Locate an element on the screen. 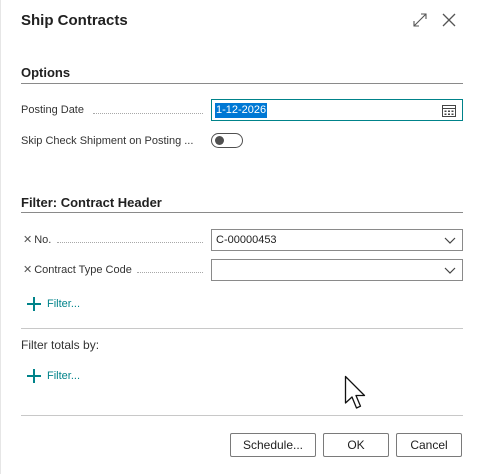  type-leader is located at coordinates (170, 272).